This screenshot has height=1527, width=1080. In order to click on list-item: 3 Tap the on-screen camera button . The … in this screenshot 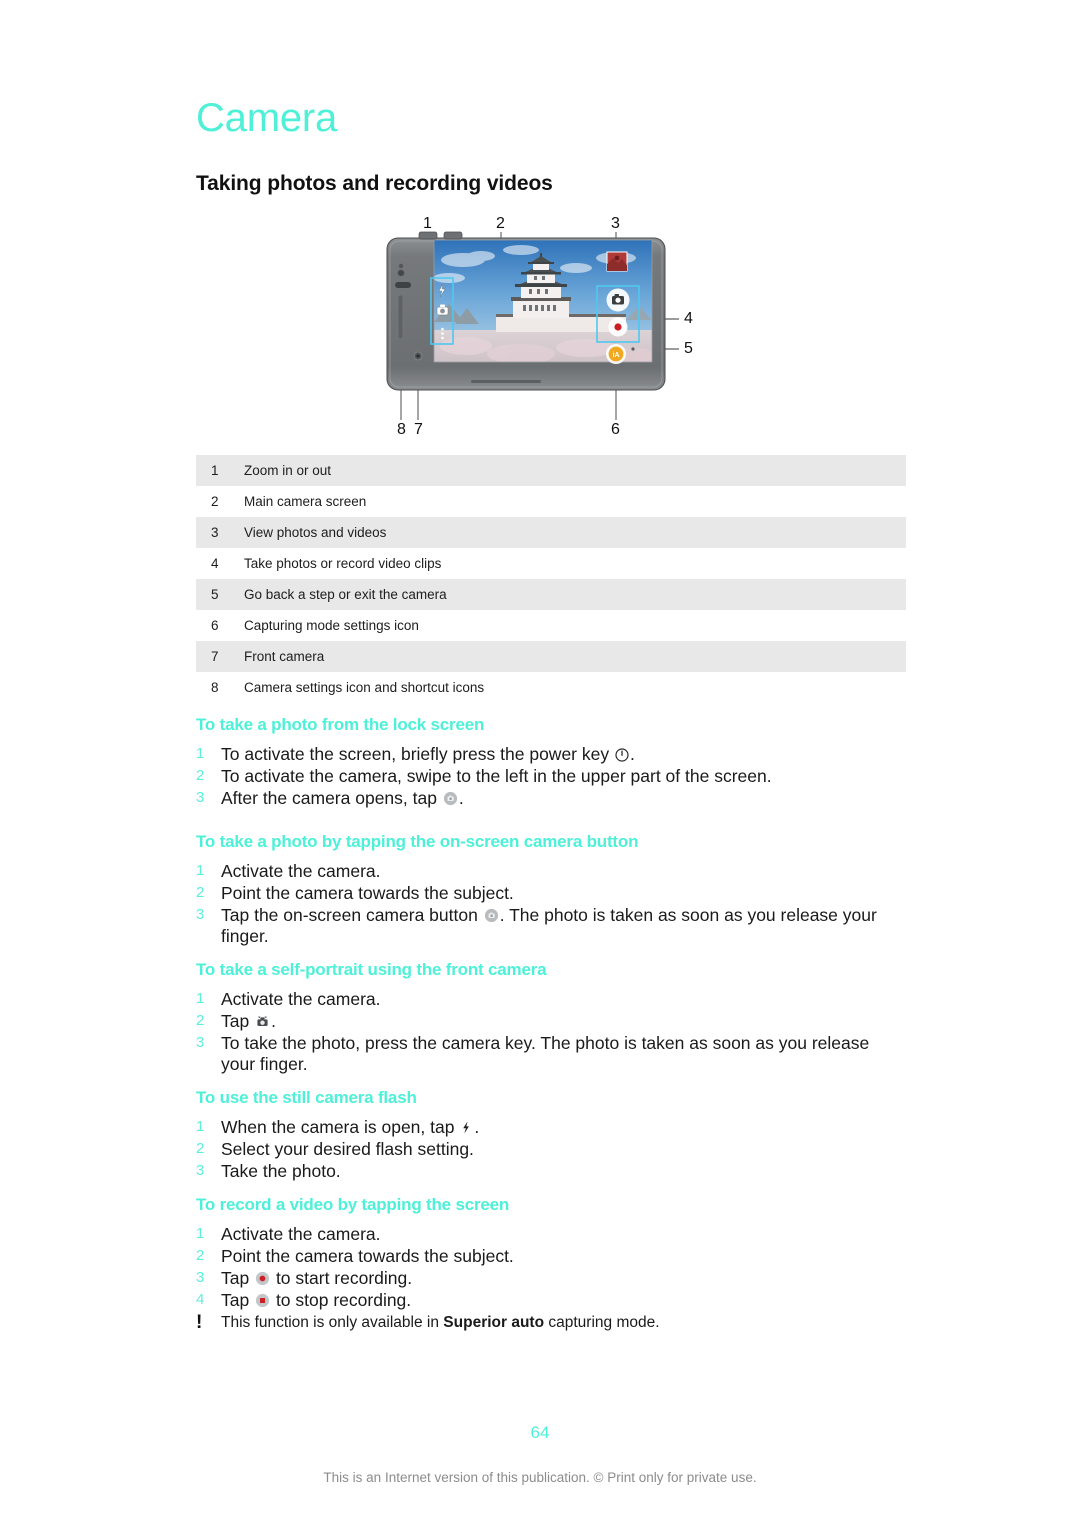, I will do `click(551, 926)`.